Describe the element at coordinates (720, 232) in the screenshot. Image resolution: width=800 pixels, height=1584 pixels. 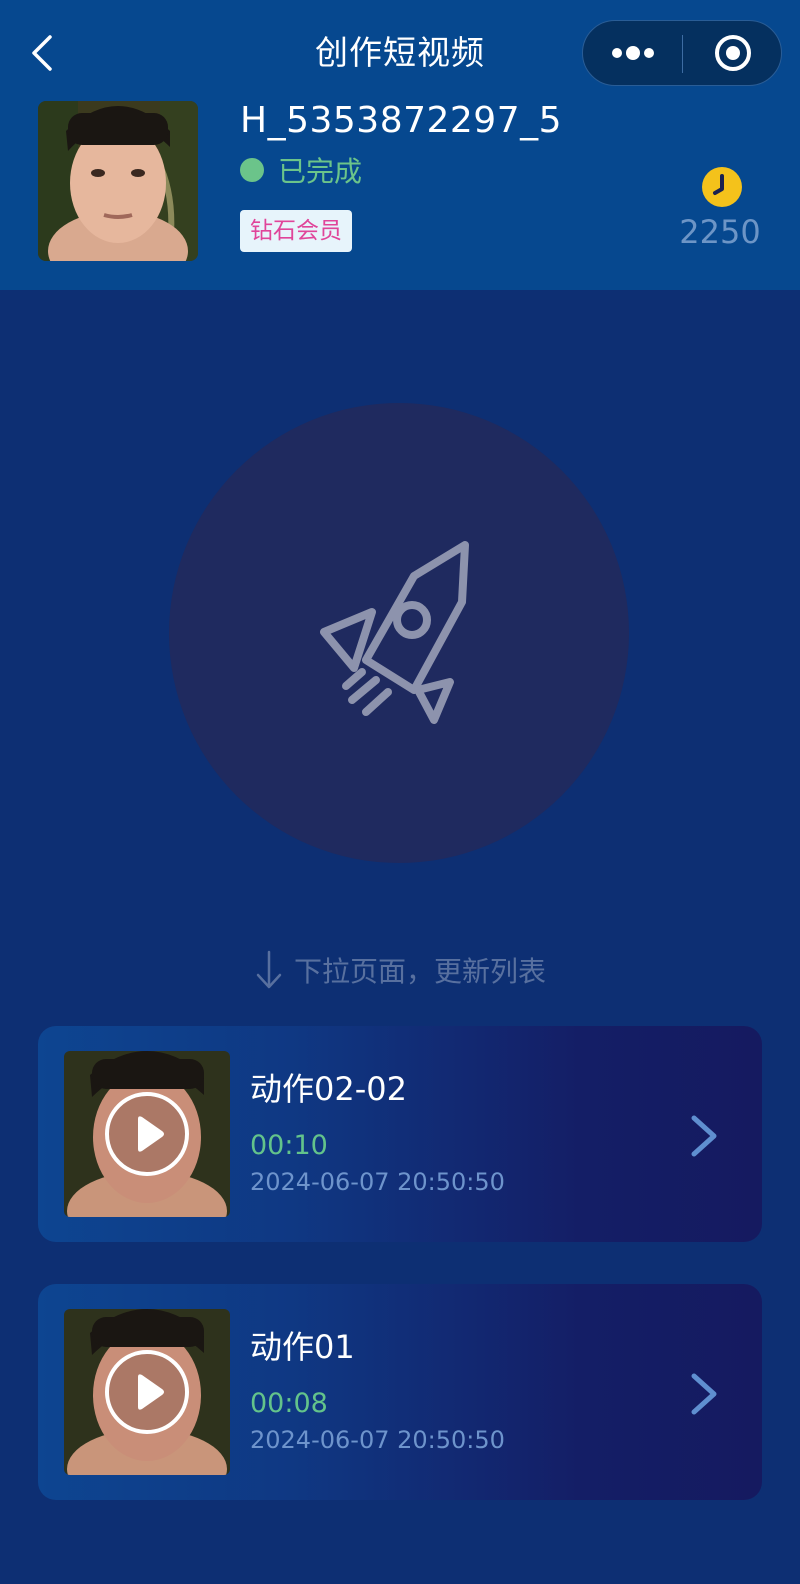
I see `points-value: 2250` at that location.